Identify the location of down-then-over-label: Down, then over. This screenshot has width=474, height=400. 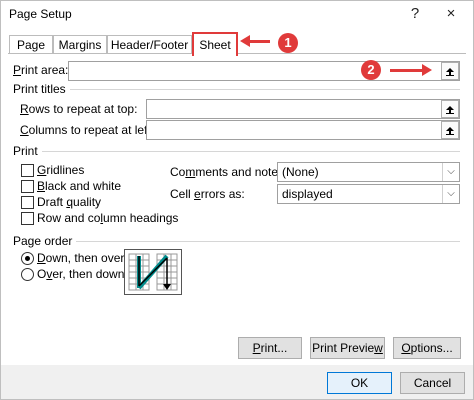
(81, 258).